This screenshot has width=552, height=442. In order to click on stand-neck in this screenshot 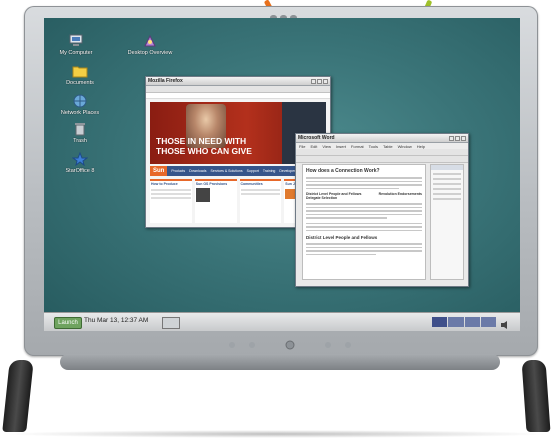, I will do `click(280, 362)`.